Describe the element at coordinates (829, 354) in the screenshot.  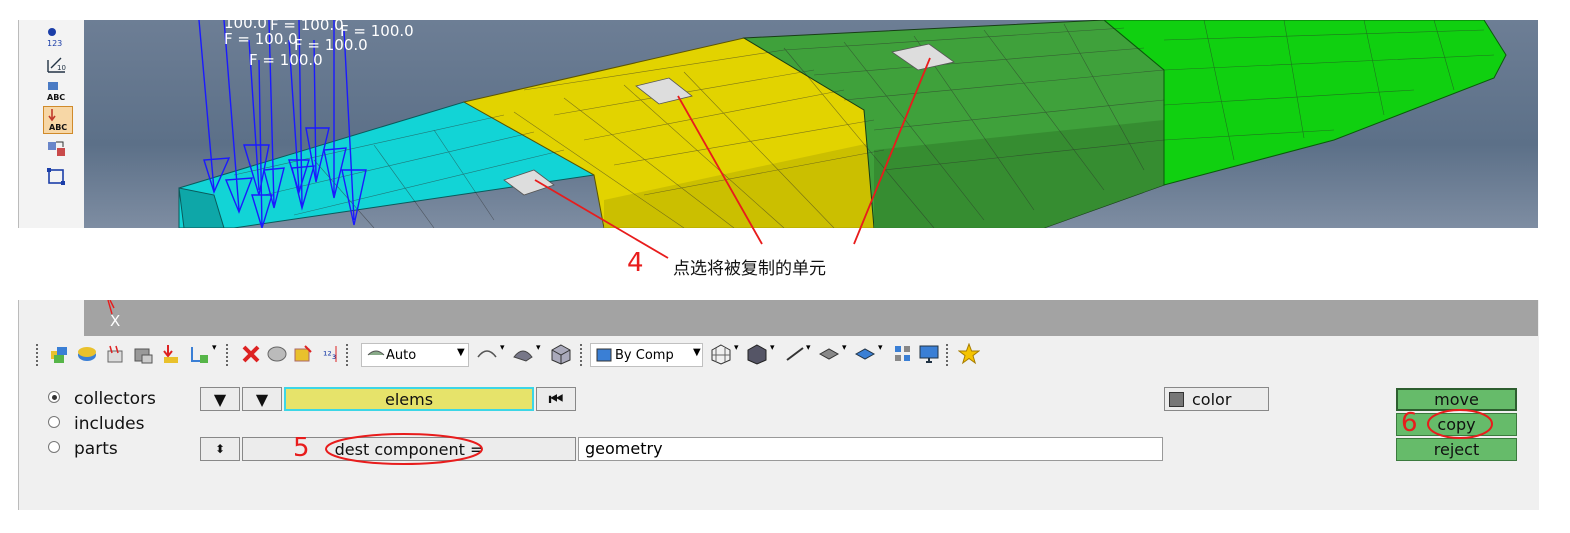
I see `2d-layer-icon` at that location.